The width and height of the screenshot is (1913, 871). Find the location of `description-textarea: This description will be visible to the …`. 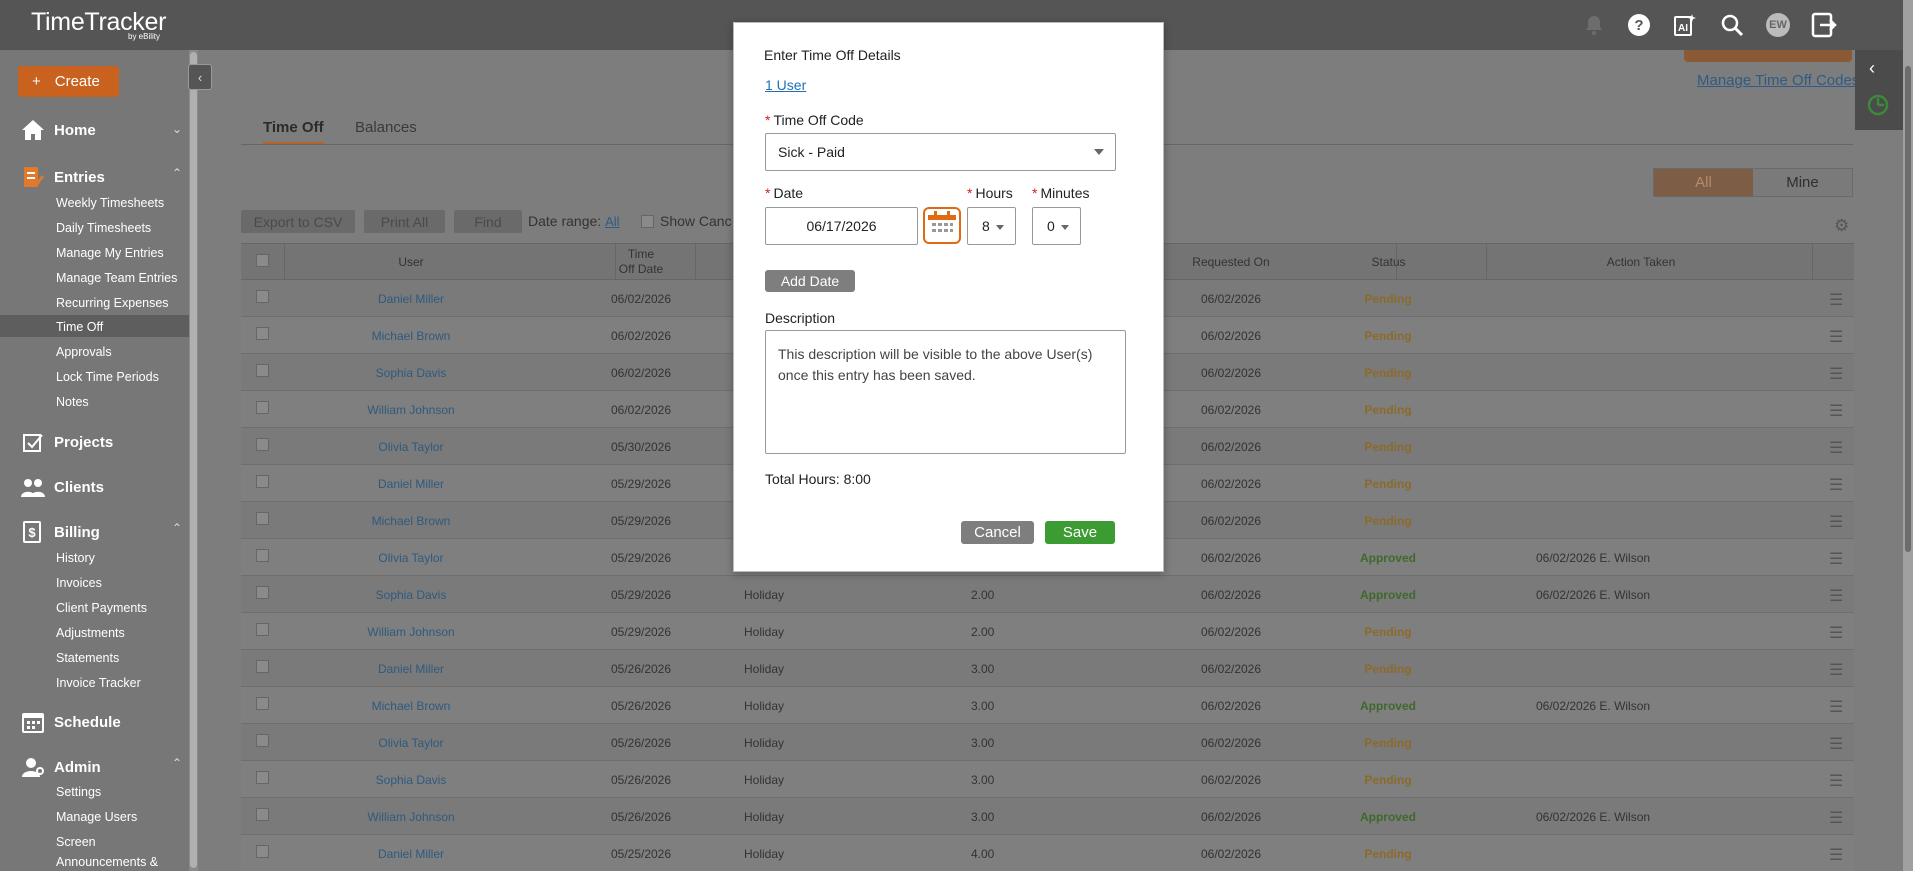

description-textarea: This description will be visible to the … is located at coordinates (945, 392).